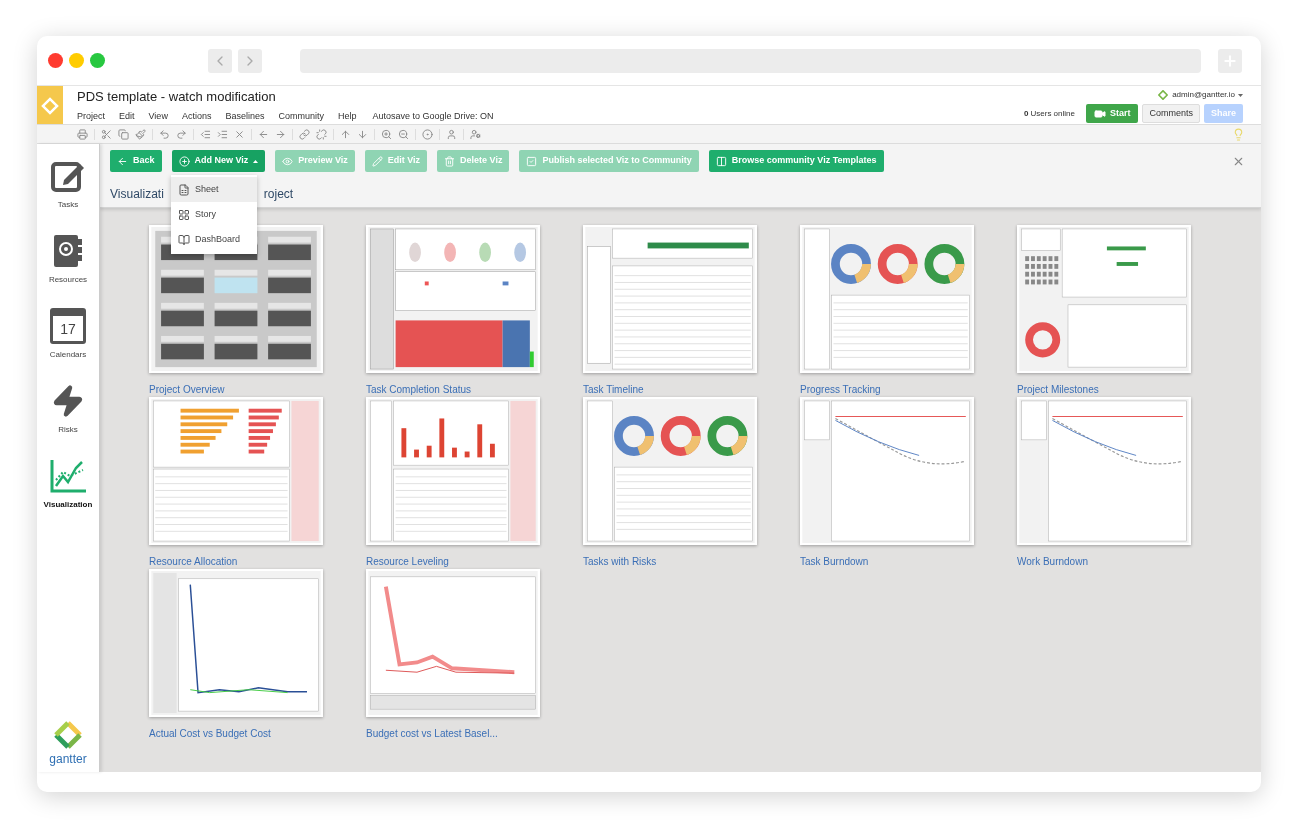  I want to click on document-title: PDS template - watch modification, so click(177, 97).